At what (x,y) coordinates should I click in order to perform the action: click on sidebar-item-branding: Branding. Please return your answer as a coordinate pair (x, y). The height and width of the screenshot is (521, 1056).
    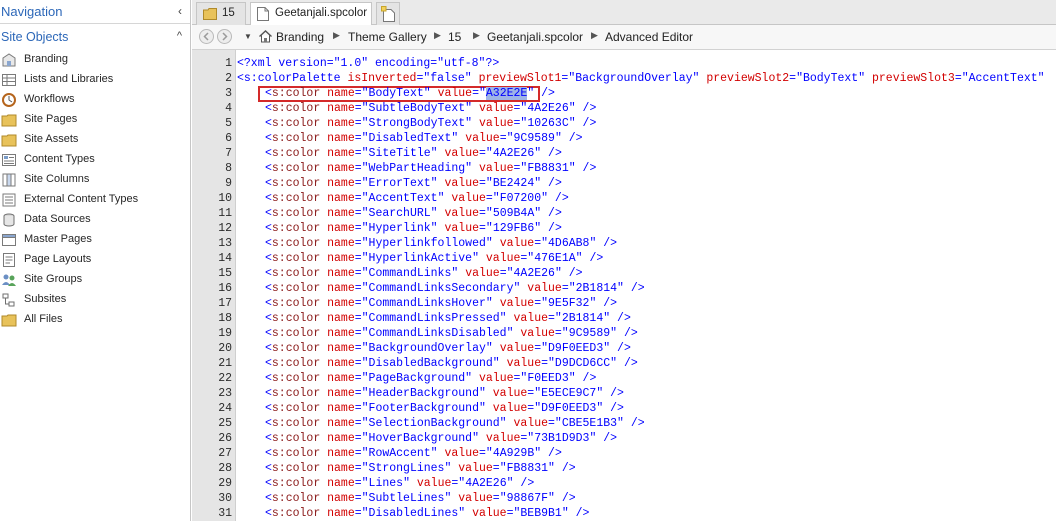
    Looking at the image, I should click on (95, 60).